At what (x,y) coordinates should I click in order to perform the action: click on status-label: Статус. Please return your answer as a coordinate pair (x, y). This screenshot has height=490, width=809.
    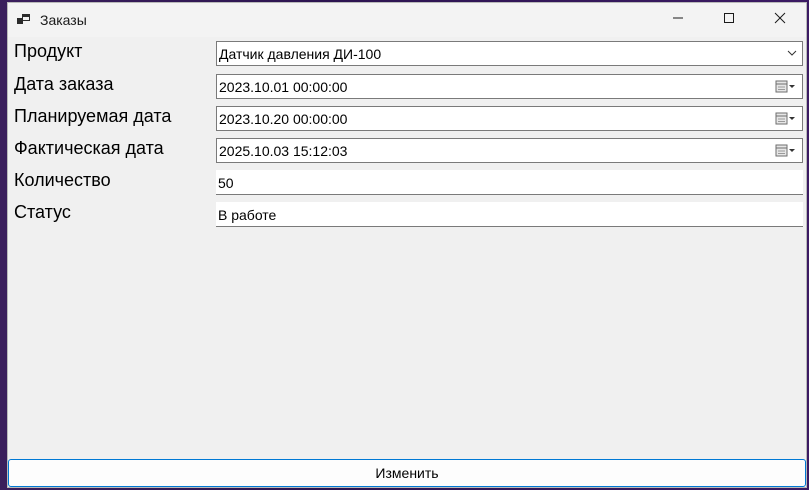
    Looking at the image, I should click on (42, 212).